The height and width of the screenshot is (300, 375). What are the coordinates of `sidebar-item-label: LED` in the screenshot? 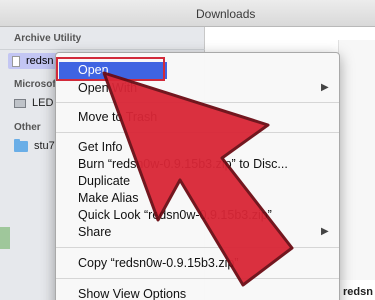 It's located at (43, 103).